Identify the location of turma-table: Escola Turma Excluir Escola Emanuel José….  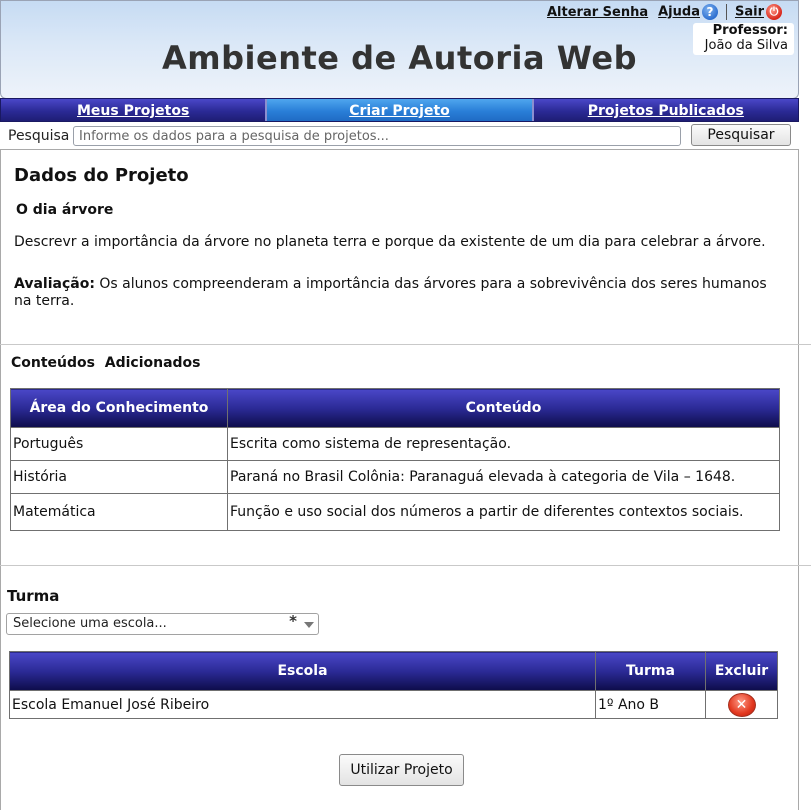
(393, 685).